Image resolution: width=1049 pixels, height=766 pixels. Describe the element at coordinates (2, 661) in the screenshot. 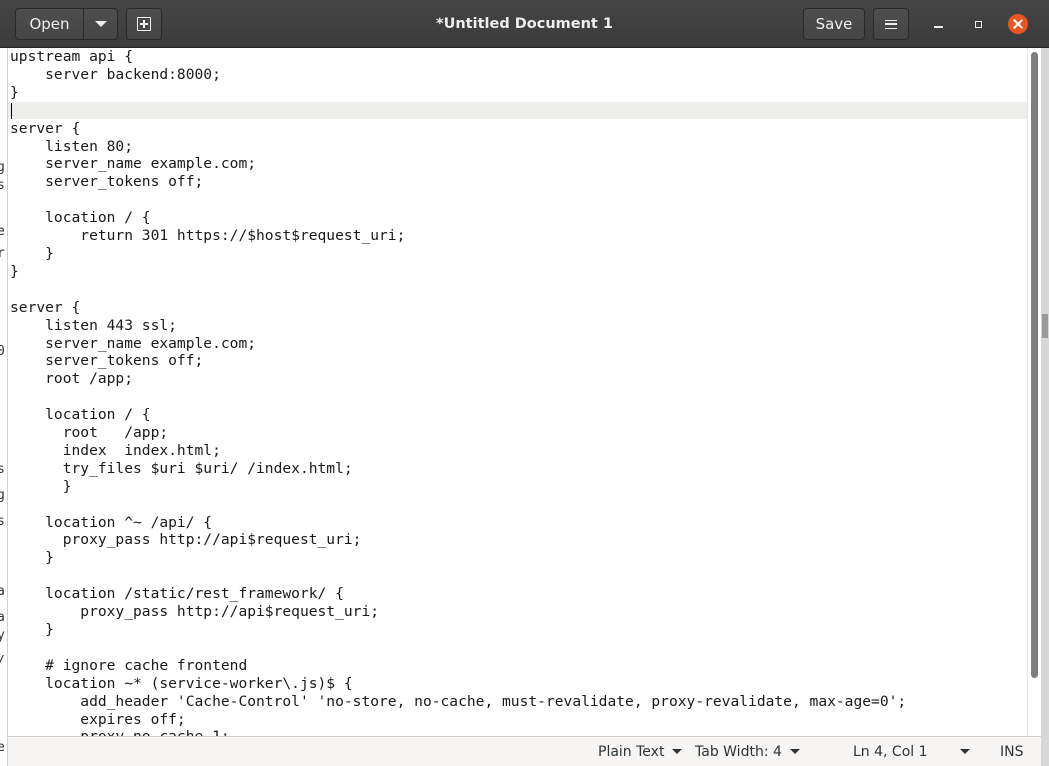

I see `background-text: /` at that location.